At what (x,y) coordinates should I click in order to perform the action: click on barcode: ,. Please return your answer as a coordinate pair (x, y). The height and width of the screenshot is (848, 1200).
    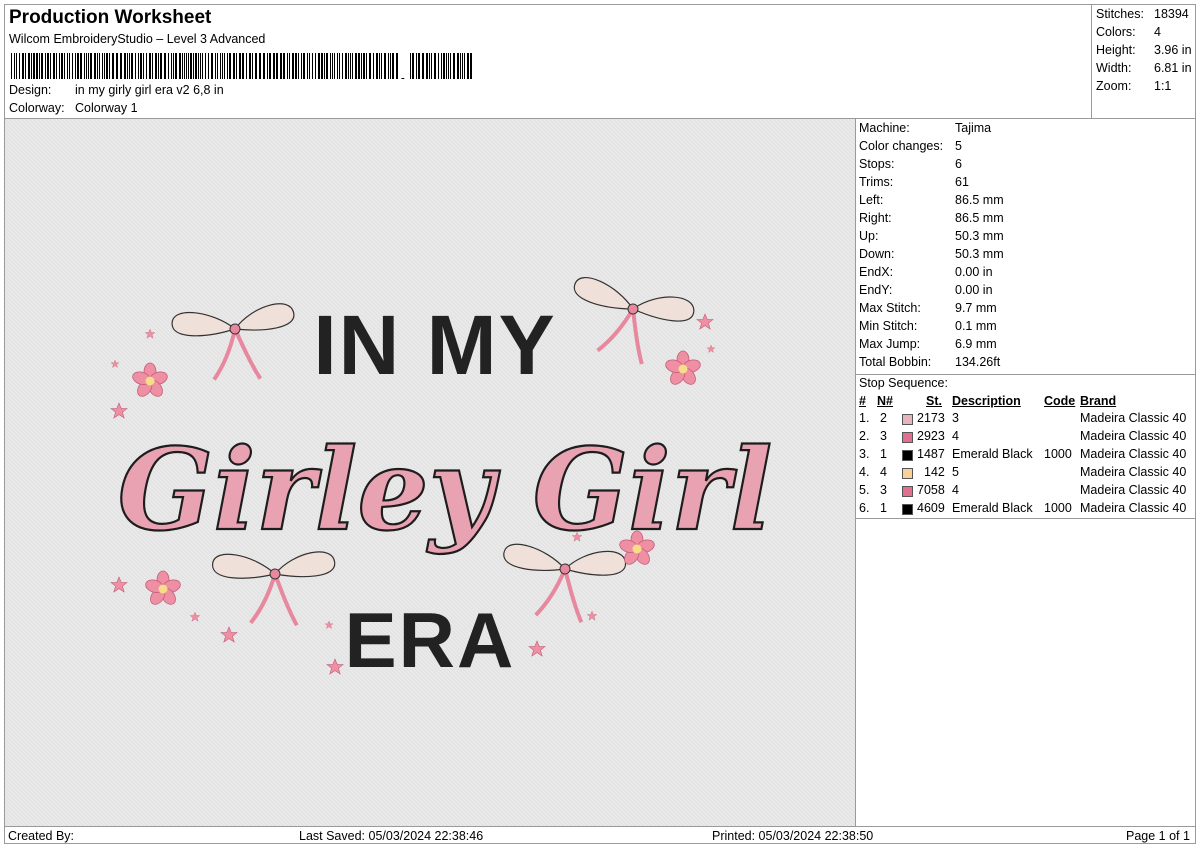
    Looking at the image, I should click on (241, 66).